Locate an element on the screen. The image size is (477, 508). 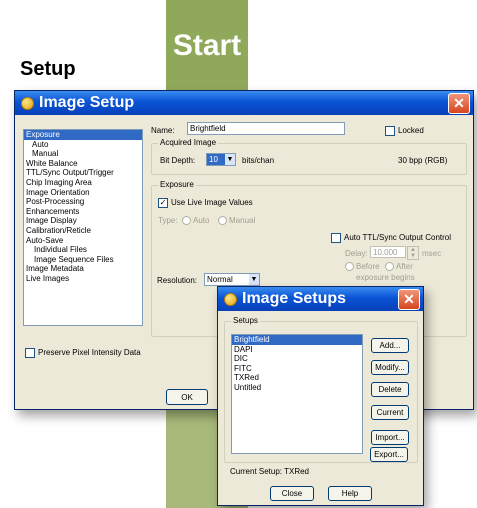
bit-depth-label: Bit Depth: is located at coordinates (178, 160).